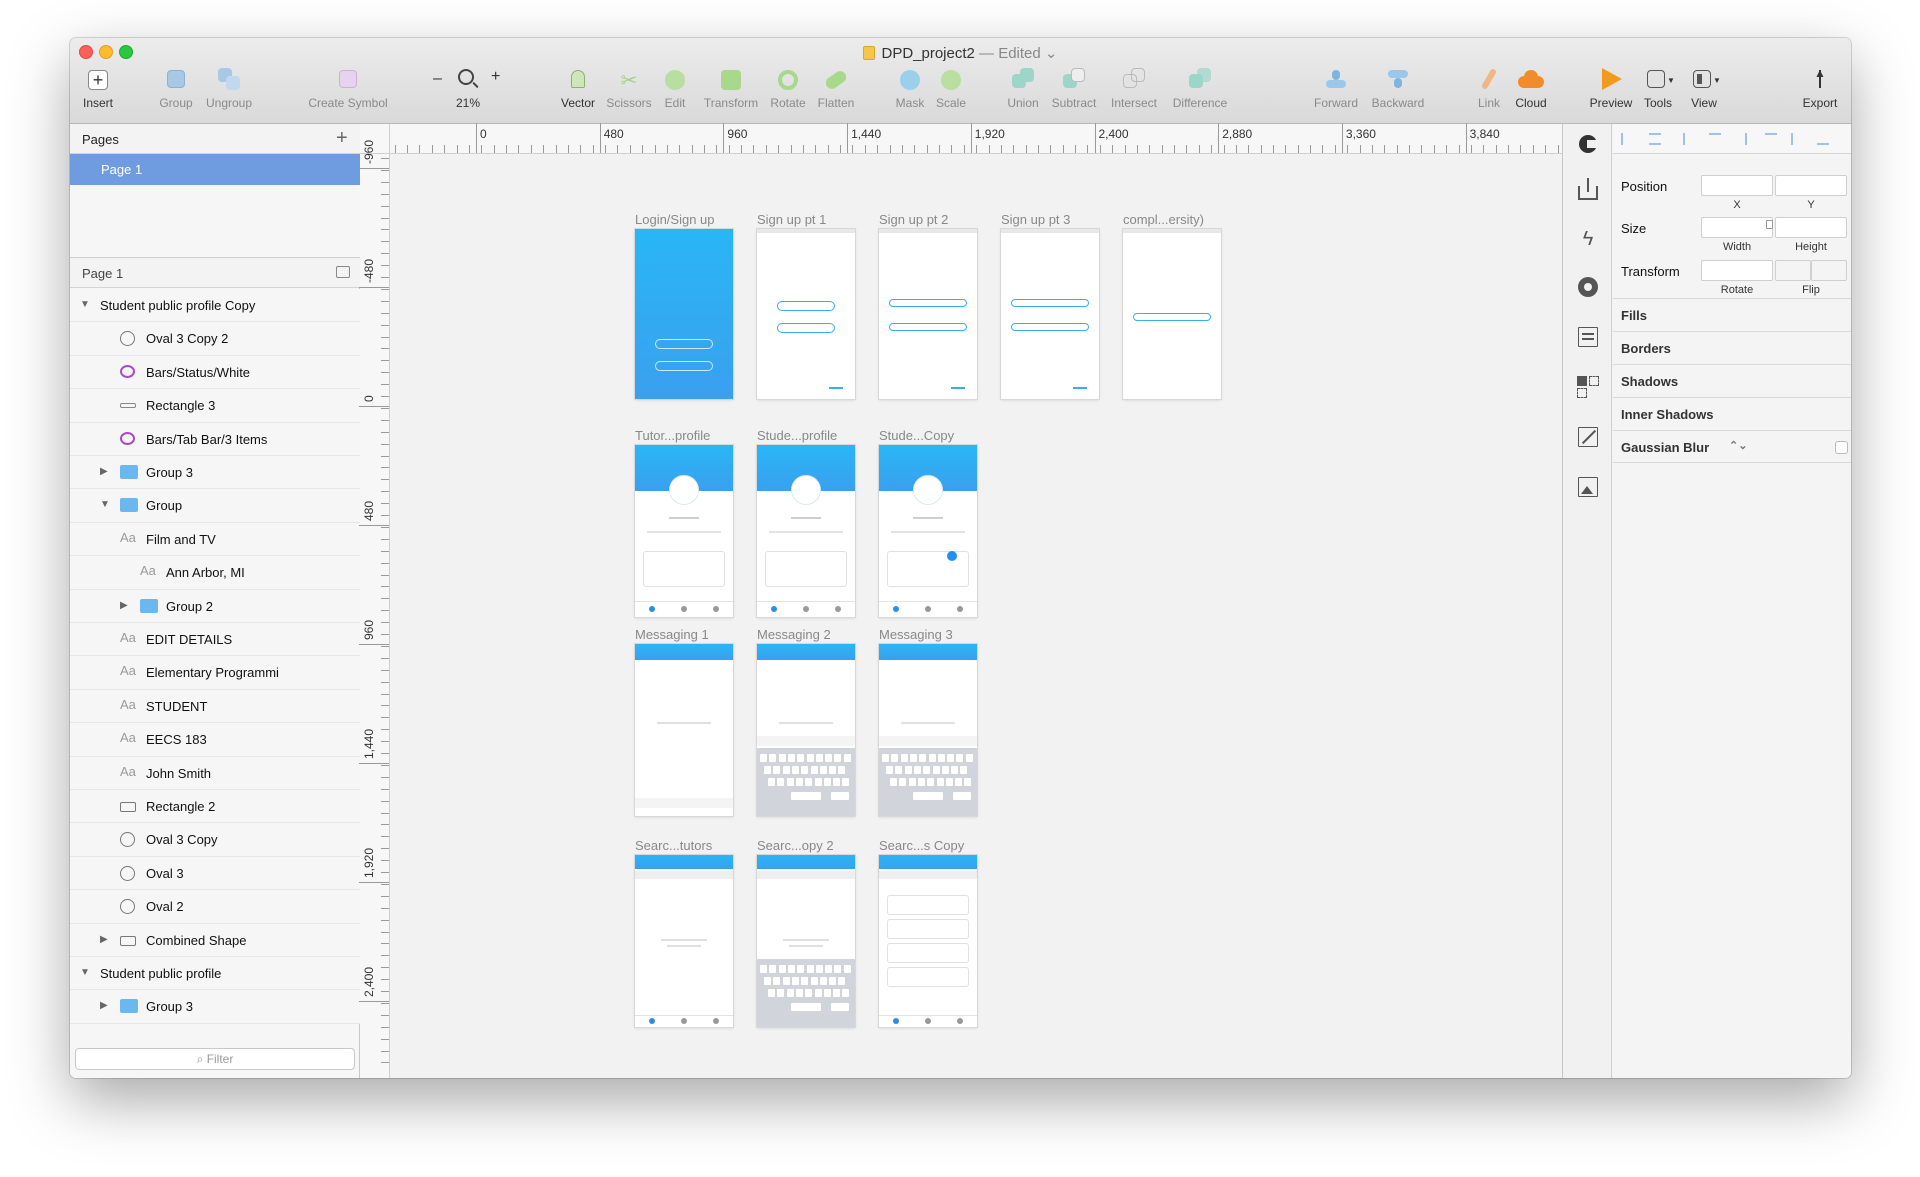  I want to click on align-top-icon, so click(1771, 139).